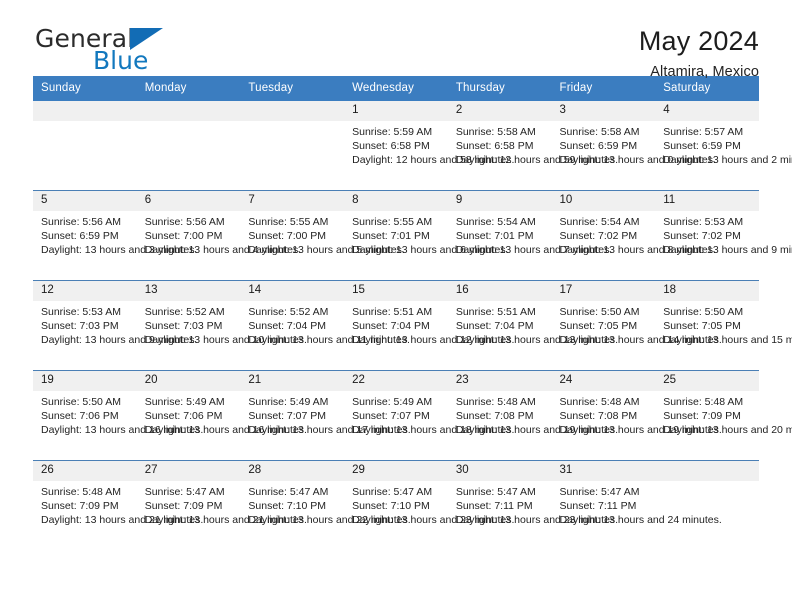  Describe the element at coordinates (287, 236) in the screenshot. I see `sunset-text: Sunset: 7:00 PM` at that location.